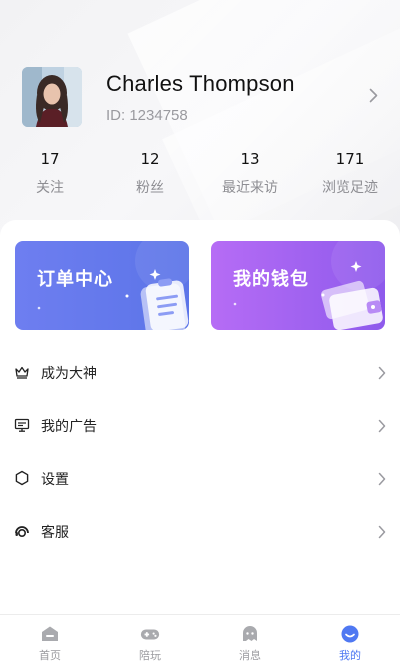 The width and height of the screenshot is (400, 666). I want to click on profile-smile-icon, so click(350, 634).